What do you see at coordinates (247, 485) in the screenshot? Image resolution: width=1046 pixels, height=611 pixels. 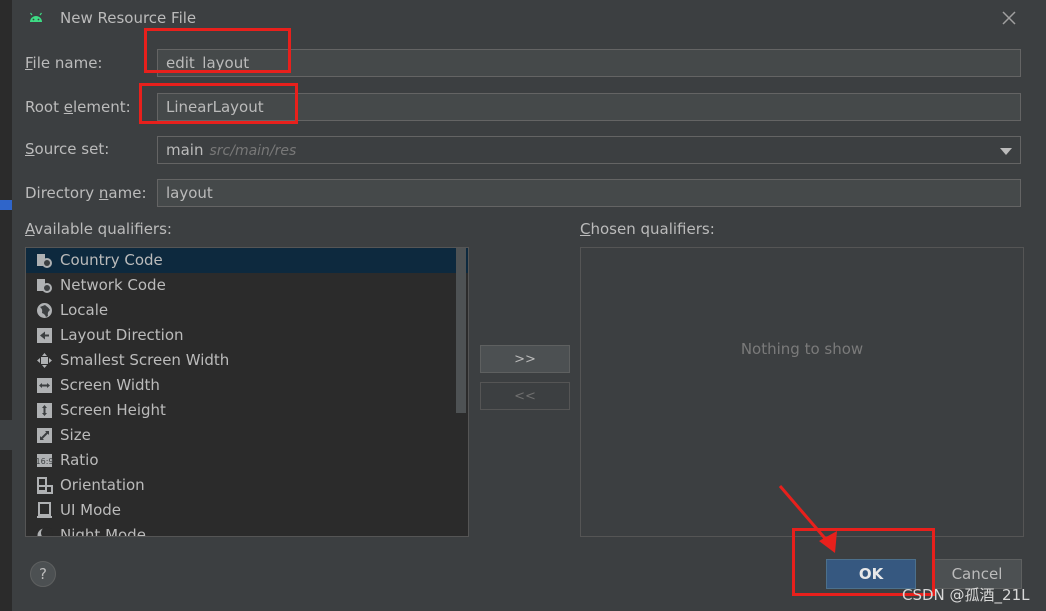 I see `list-item: Orientation` at bounding box center [247, 485].